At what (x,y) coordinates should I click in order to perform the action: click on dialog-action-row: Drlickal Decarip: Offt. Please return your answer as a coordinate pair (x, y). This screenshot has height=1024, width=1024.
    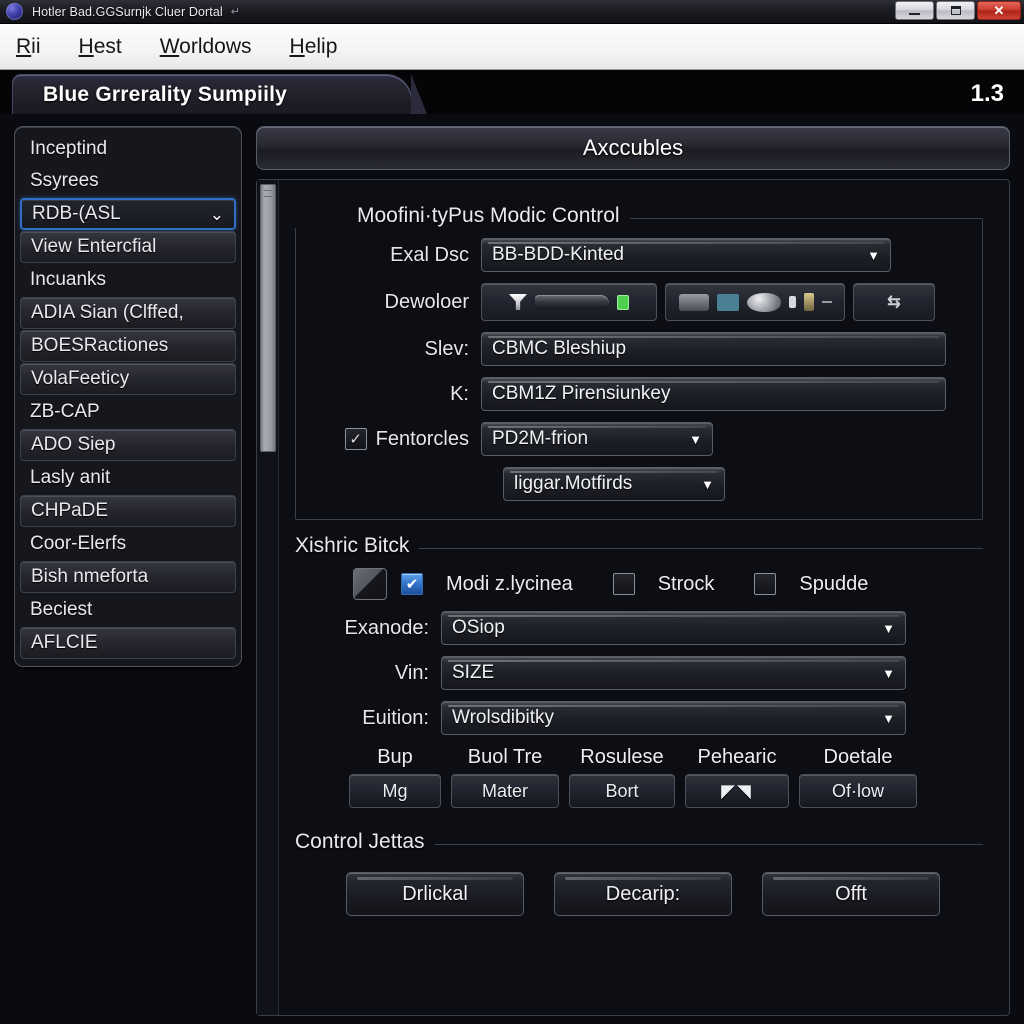
    Looking at the image, I should click on (643, 898).